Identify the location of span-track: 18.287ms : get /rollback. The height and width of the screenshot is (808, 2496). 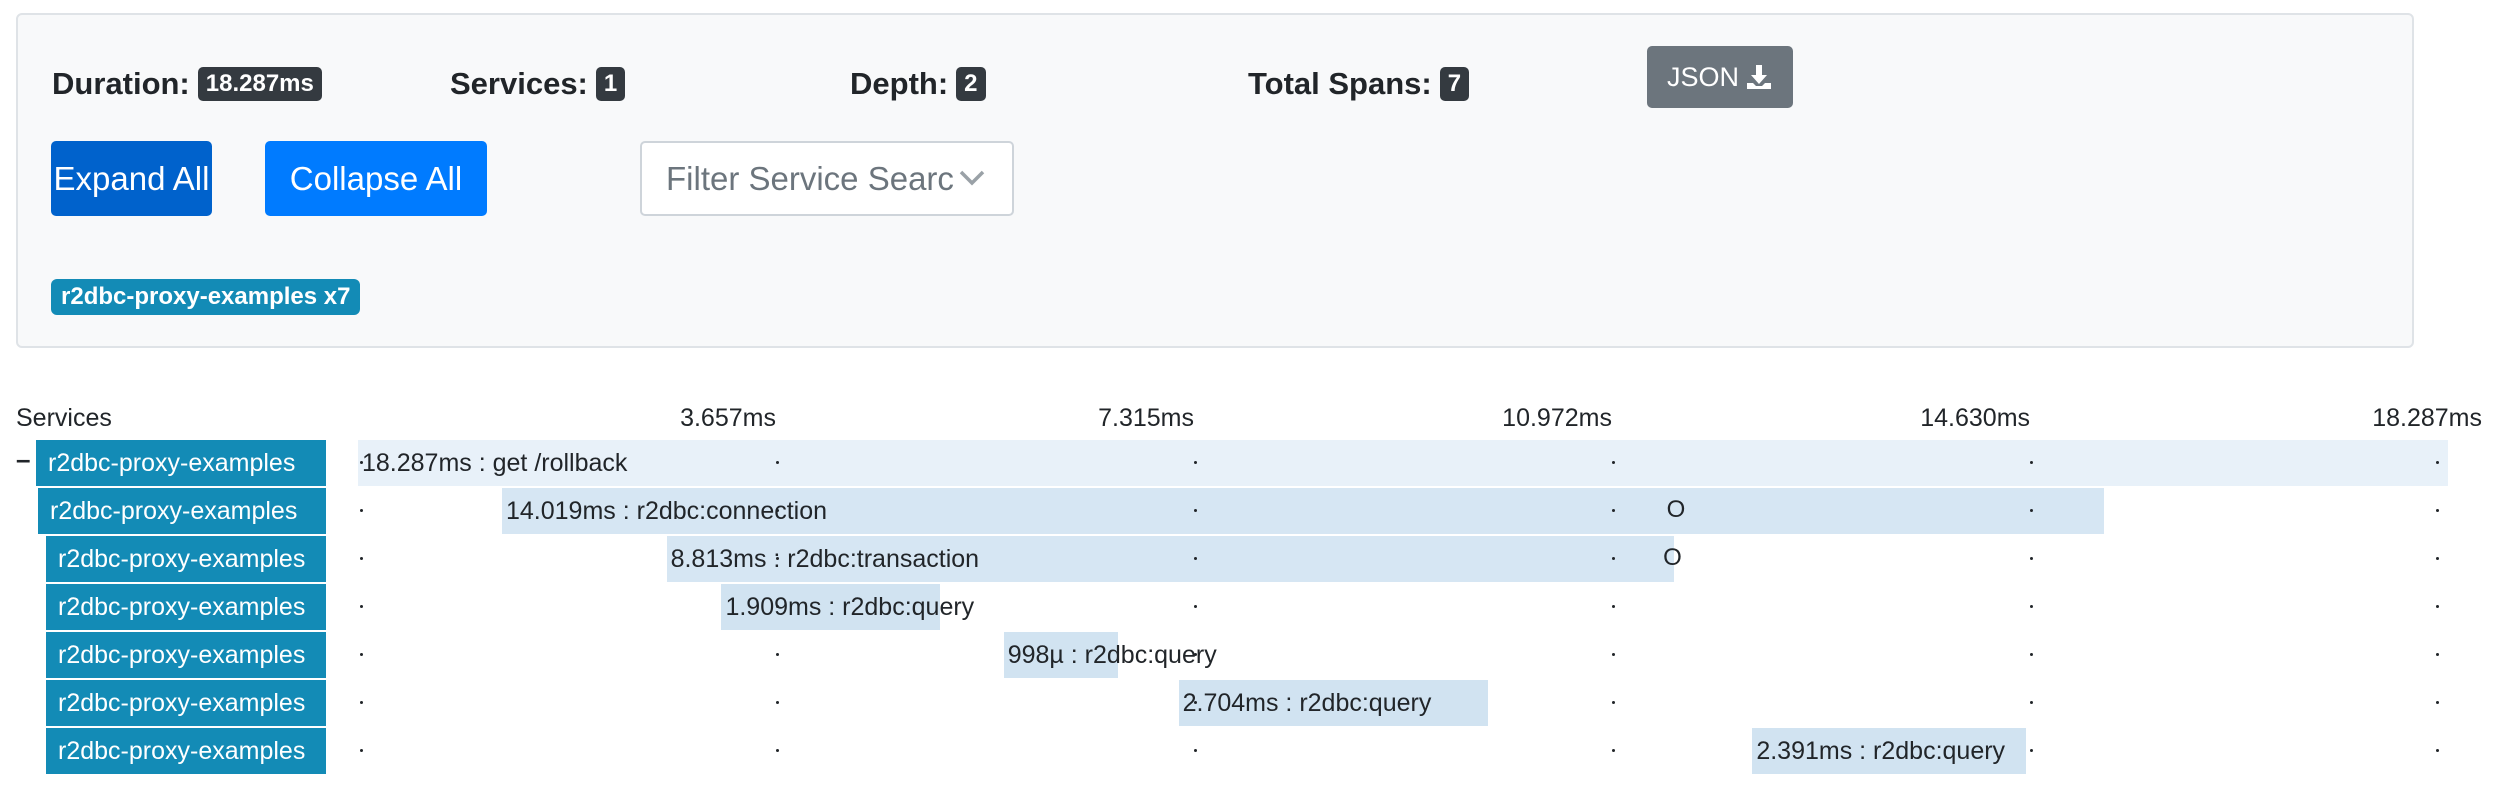
(1403, 463).